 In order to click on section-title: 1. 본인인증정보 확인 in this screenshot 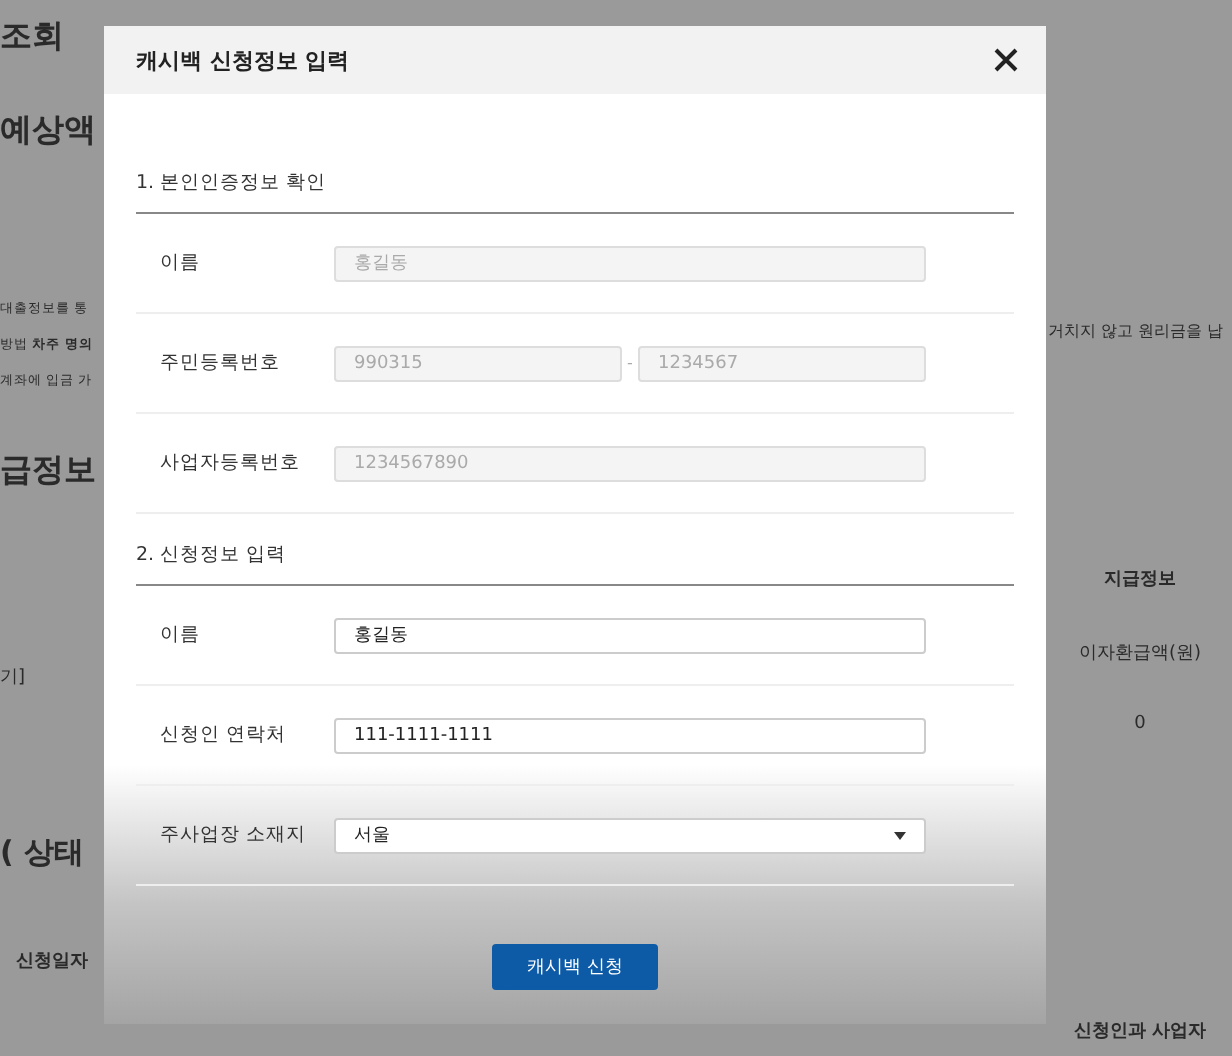, I will do `click(575, 192)`.